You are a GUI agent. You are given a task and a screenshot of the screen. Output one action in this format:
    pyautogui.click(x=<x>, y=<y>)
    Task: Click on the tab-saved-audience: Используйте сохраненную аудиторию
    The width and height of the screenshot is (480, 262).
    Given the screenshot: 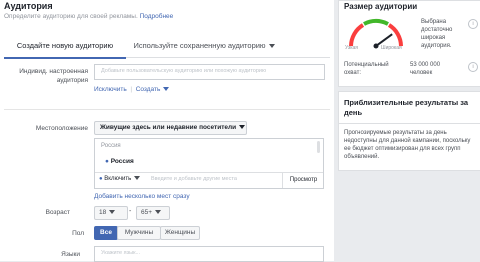 What is the action you would take?
    pyautogui.click(x=204, y=46)
    